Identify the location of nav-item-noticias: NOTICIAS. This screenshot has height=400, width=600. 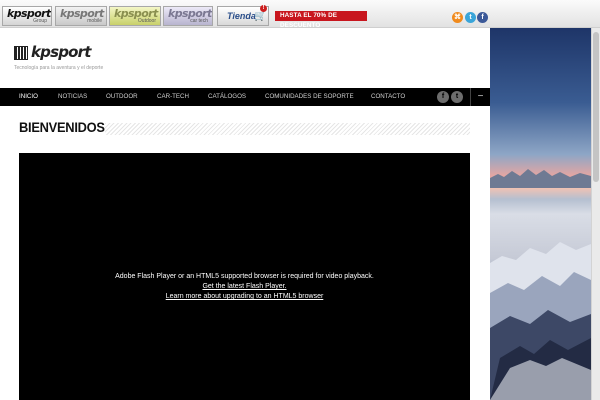
(72, 97).